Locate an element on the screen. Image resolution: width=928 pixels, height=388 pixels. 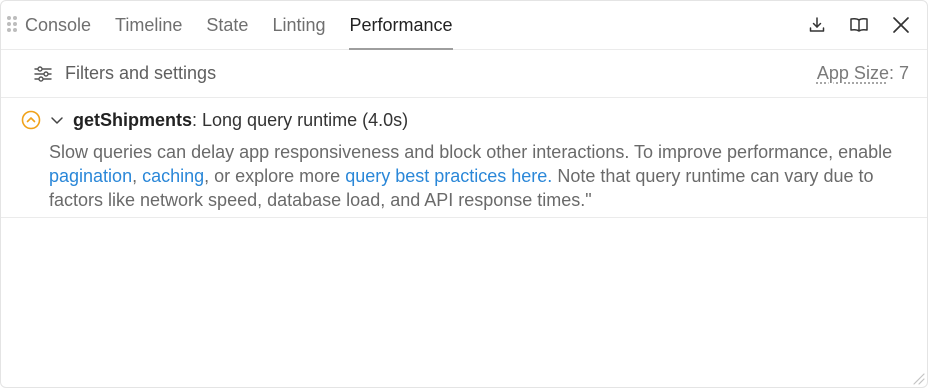
download-button is located at coordinates (817, 25).